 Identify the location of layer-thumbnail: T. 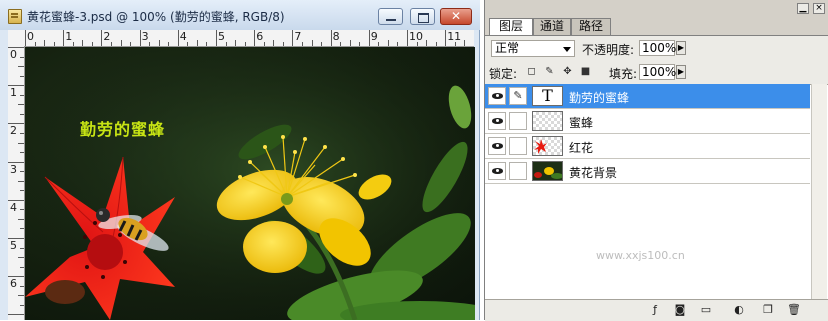
(547, 96).